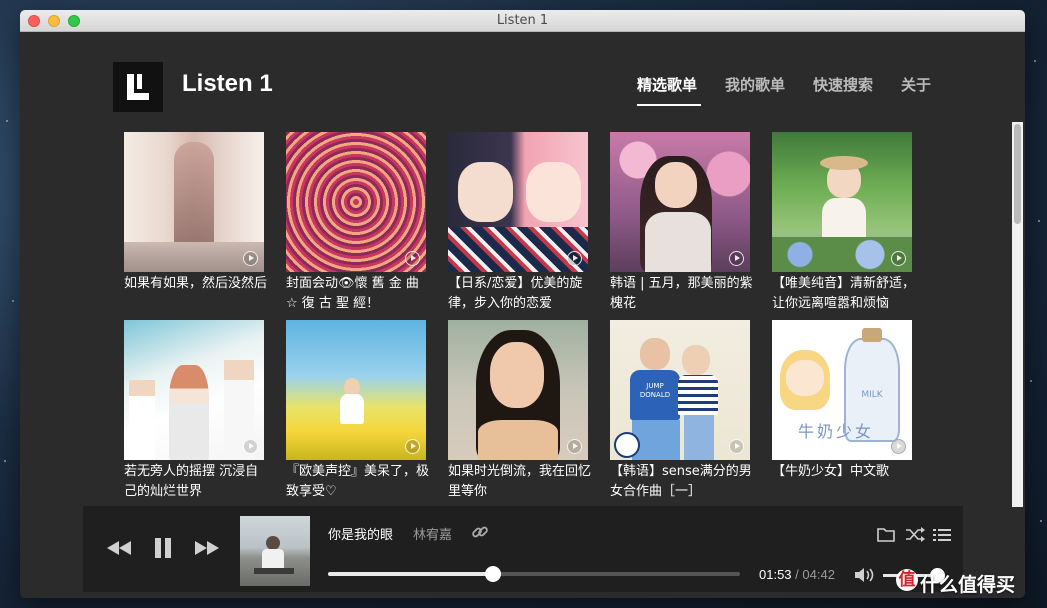 The height and width of the screenshot is (608, 1047). I want to click on shuffle-icon, so click(915, 534).